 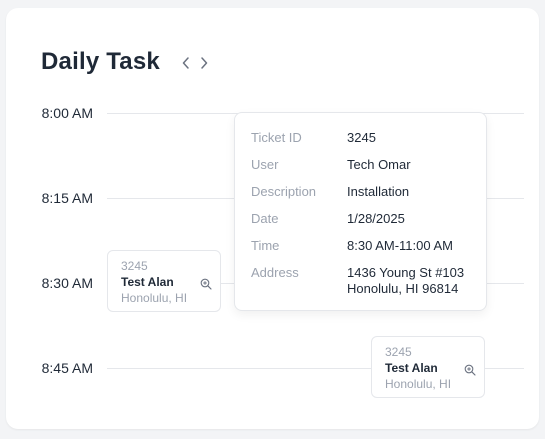 What do you see at coordinates (361, 137) in the screenshot?
I see `ticket-id-value: 3245` at bounding box center [361, 137].